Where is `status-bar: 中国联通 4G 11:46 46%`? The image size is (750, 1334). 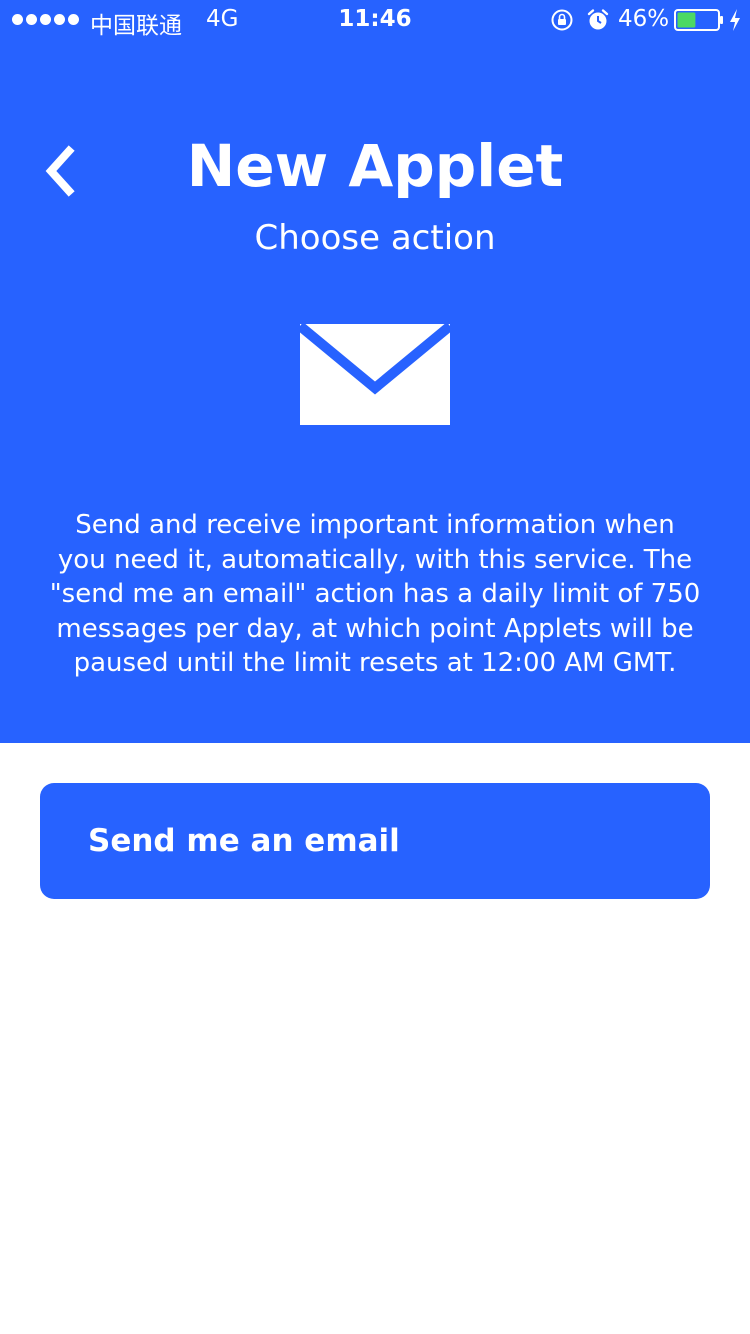
status-bar: 中国联通 4G 11:46 46% is located at coordinates (375, 20).